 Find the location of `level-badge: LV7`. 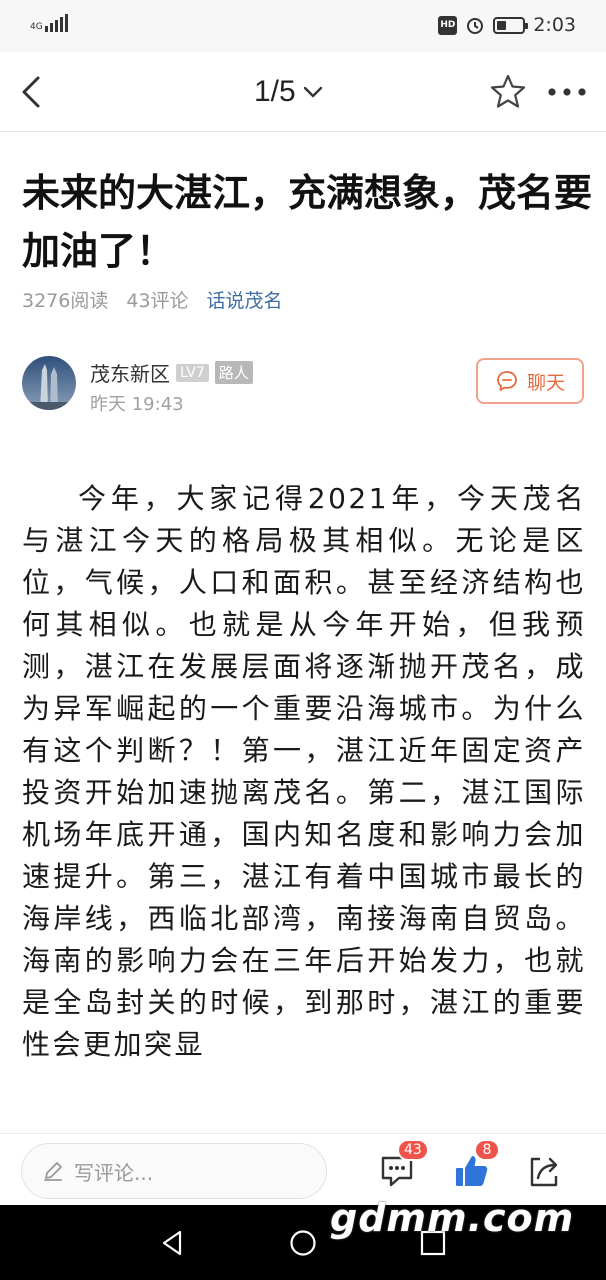

level-badge: LV7 is located at coordinates (192, 372).